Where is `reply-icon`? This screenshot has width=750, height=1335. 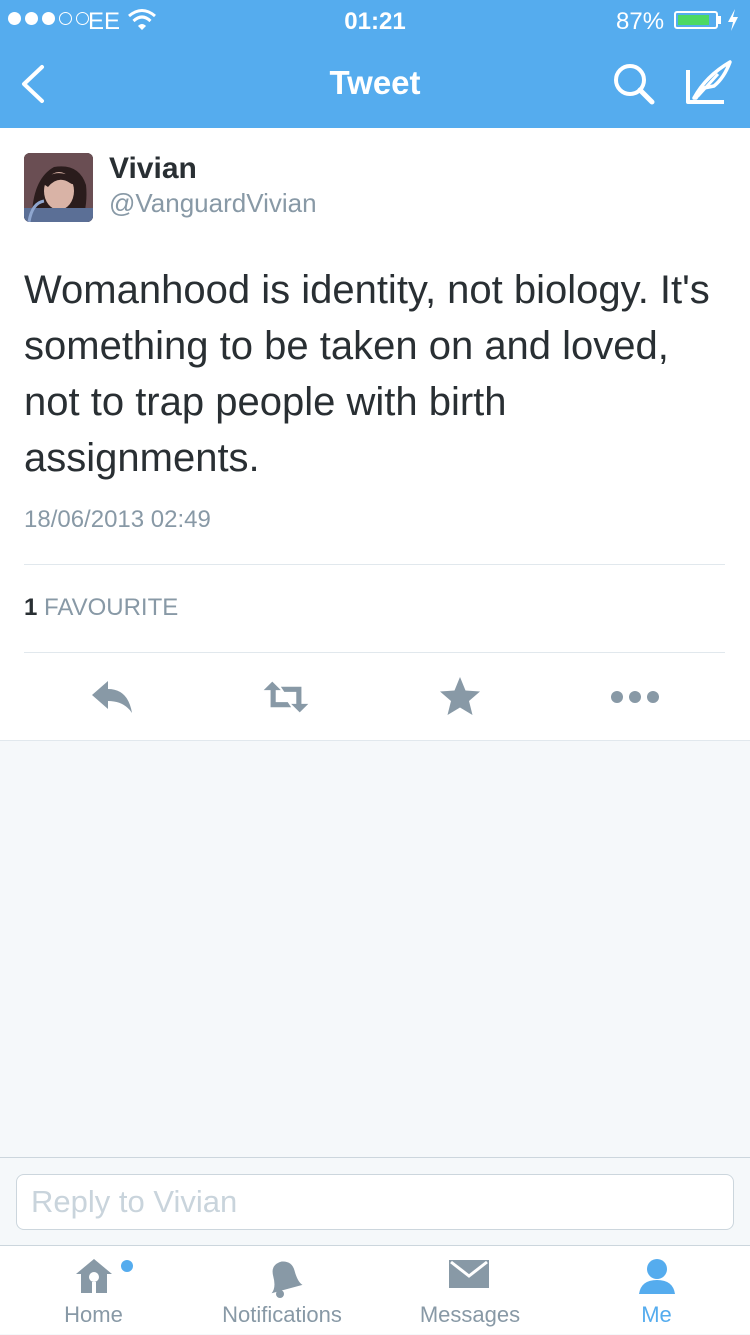 reply-icon is located at coordinates (112, 697).